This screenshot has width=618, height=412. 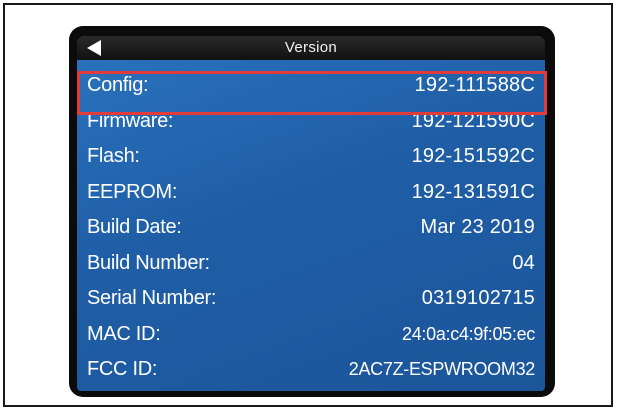 I want to click on firmware-label: Firmware:, so click(x=130, y=120).